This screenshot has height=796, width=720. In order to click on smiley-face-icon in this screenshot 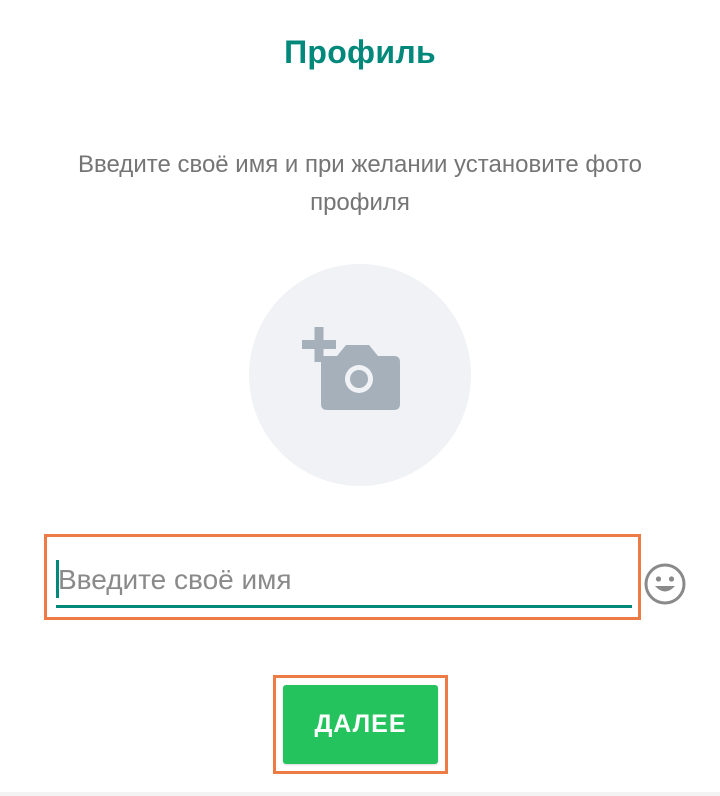, I will do `click(665, 584)`.